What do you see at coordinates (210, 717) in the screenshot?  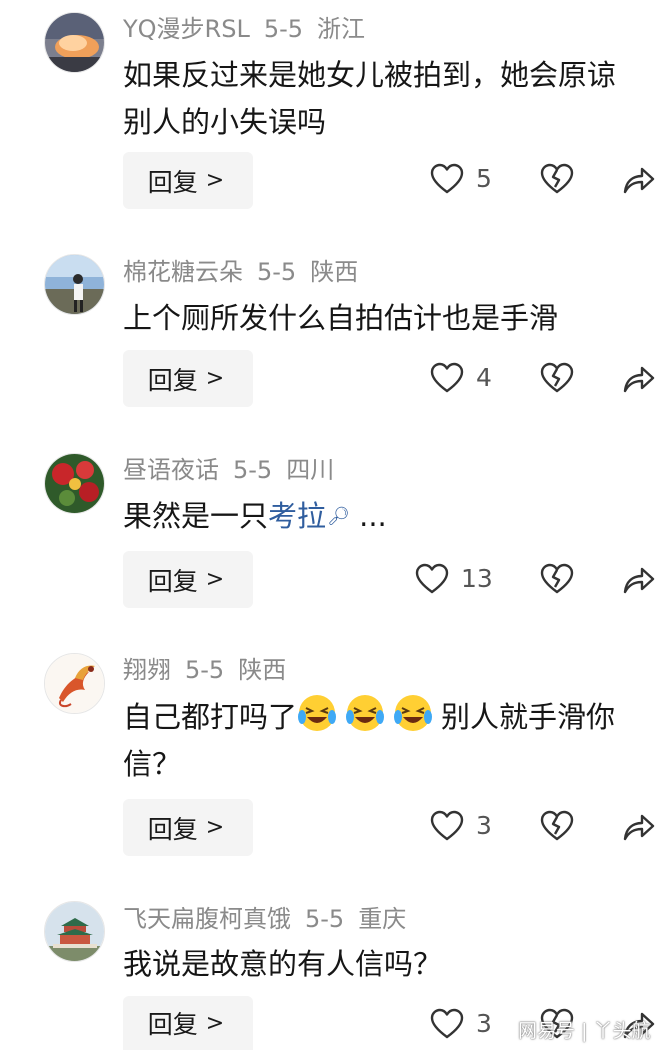 I see `comment-text-segment: 自己都打吗了` at bounding box center [210, 717].